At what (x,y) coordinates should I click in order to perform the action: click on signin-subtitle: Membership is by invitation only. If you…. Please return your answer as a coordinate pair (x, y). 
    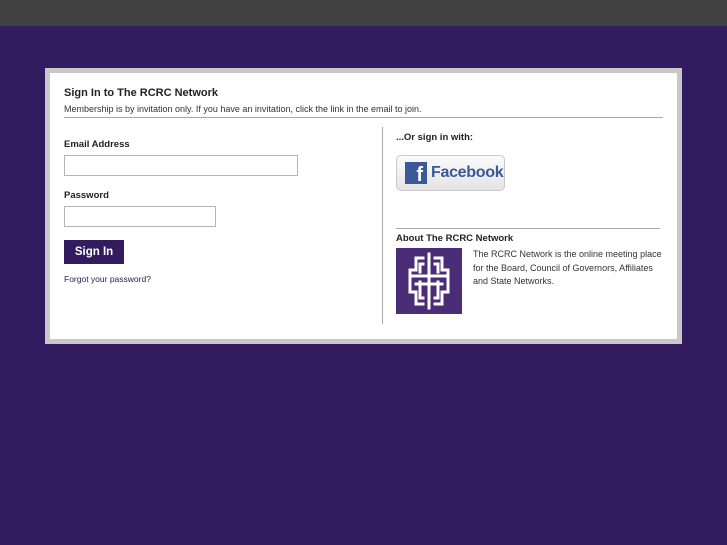
    Looking at the image, I should click on (243, 109).